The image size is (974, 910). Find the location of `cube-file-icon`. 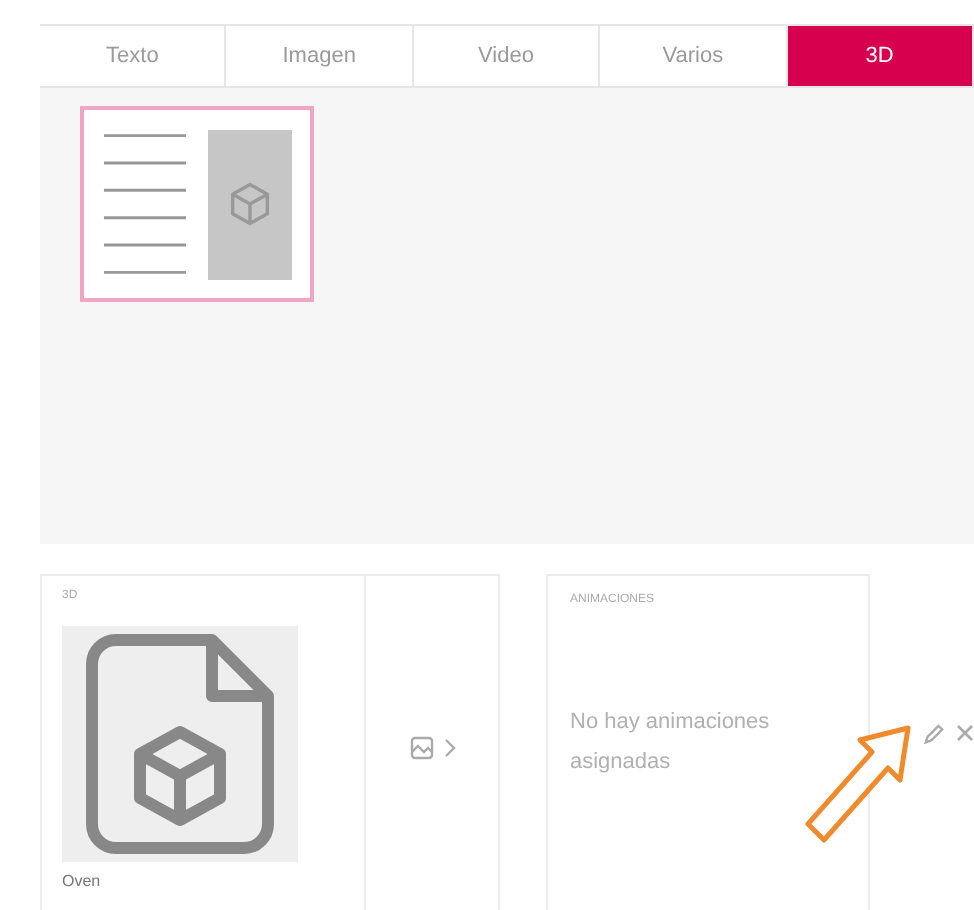

cube-file-icon is located at coordinates (180, 744).